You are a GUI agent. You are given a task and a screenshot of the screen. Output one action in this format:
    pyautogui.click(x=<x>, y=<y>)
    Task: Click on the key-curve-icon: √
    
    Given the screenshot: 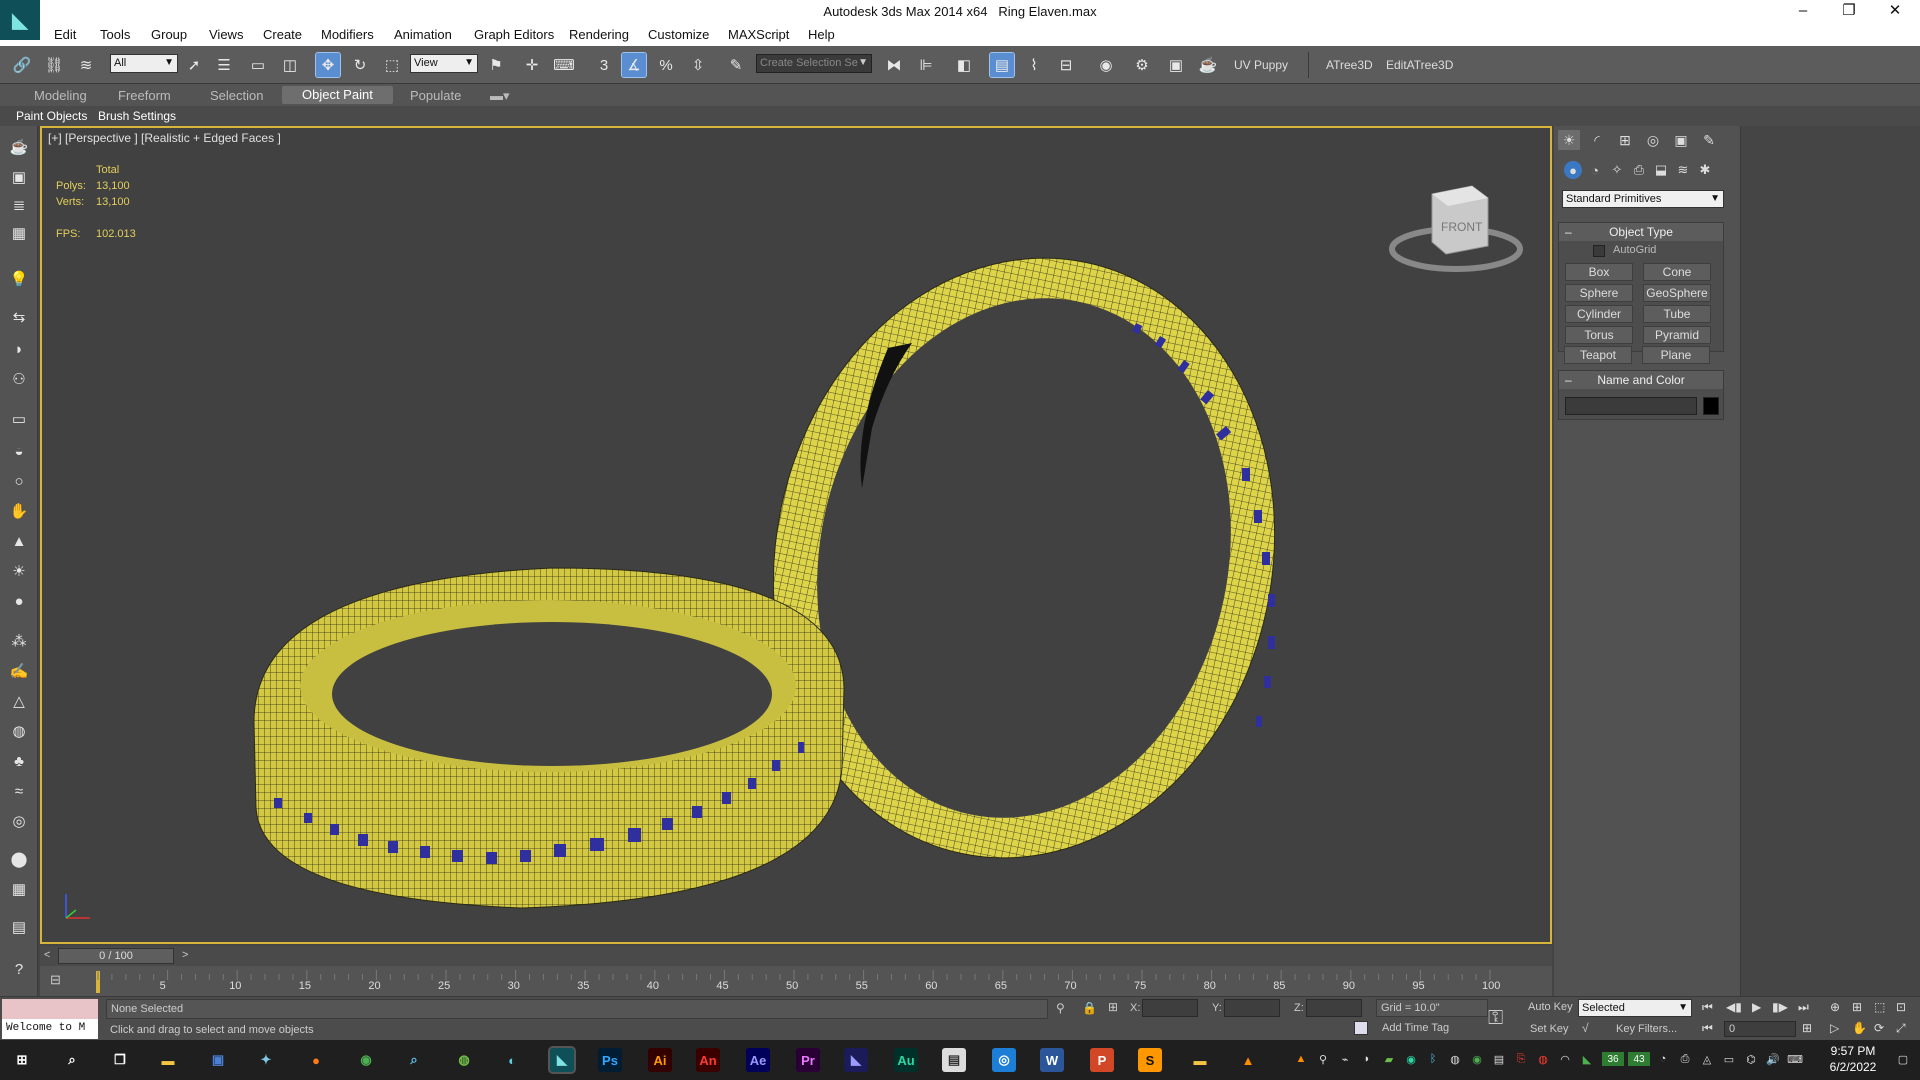 What is the action you would take?
    pyautogui.click(x=1585, y=1028)
    